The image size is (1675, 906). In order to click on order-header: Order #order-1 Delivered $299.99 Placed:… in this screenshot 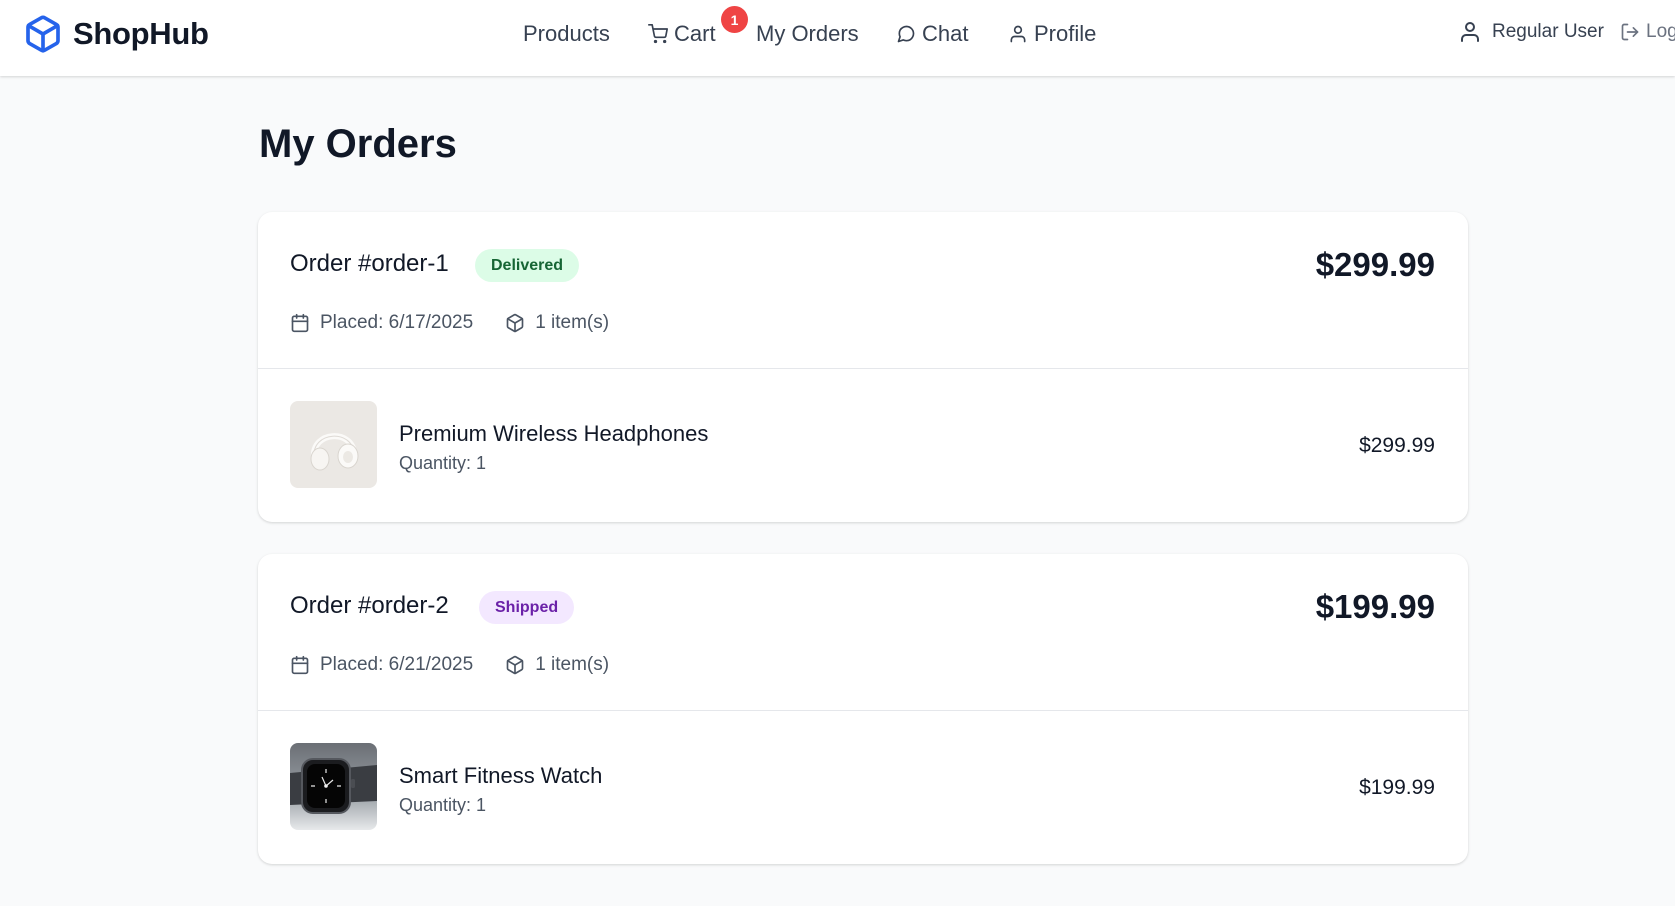, I will do `click(863, 290)`.